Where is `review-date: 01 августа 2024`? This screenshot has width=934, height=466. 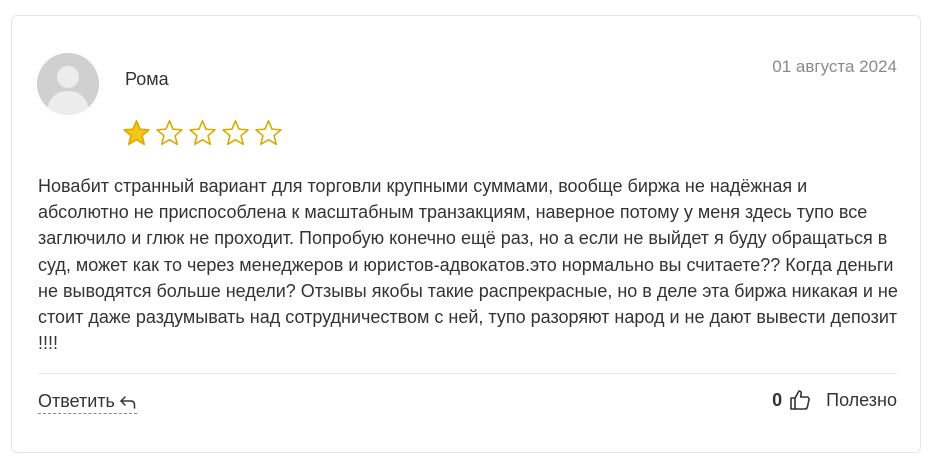
review-date: 01 августа 2024 is located at coordinates (834, 66).